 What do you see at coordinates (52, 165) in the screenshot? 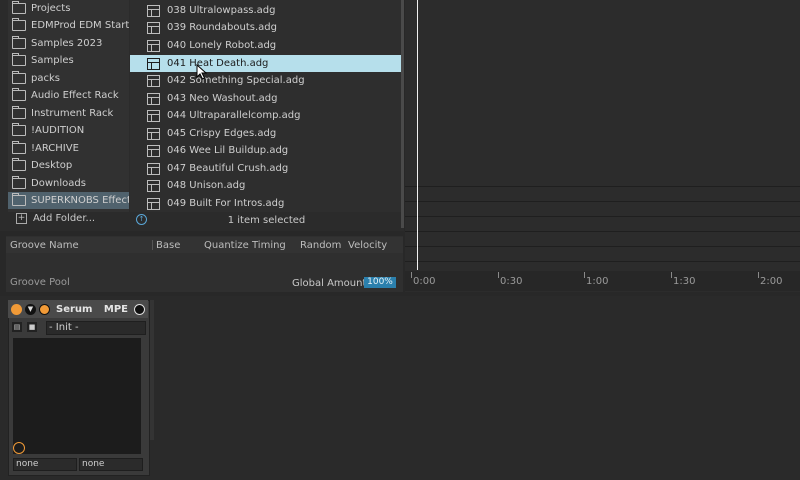
I see `place-label: Desktop` at bounding box center [52, 165].